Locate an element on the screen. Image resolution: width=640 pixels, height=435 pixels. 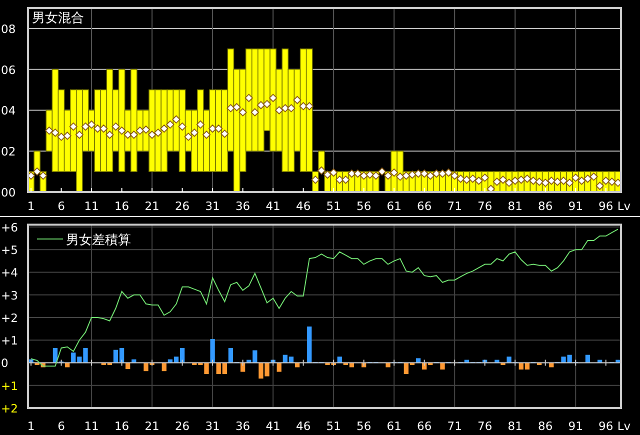
axis-label: +3 is located at coordinates (9, 295).